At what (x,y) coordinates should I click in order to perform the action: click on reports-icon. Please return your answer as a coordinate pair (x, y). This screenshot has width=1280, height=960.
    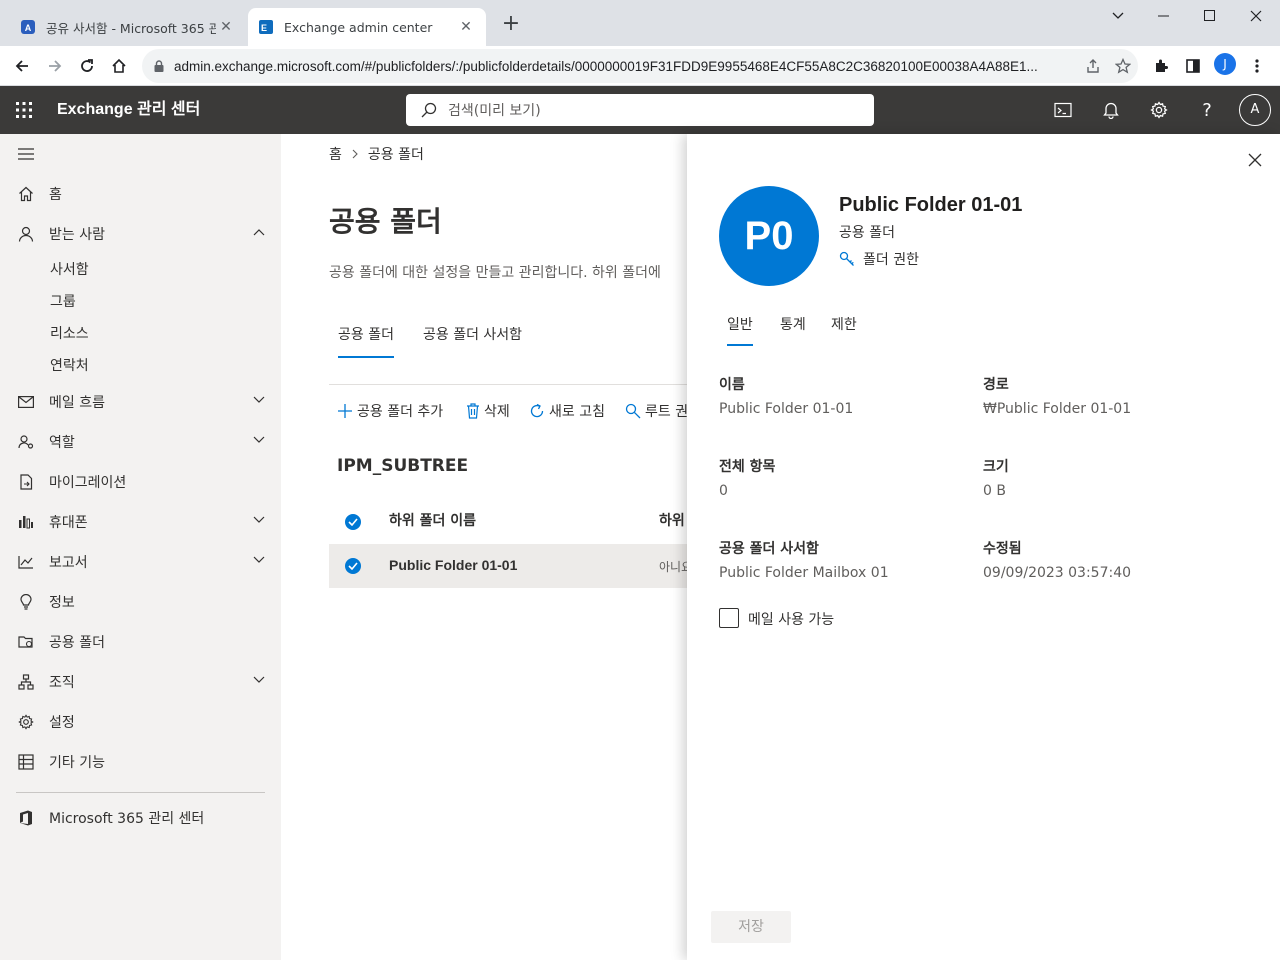
    Looking at the image, I should click on (26, 562).